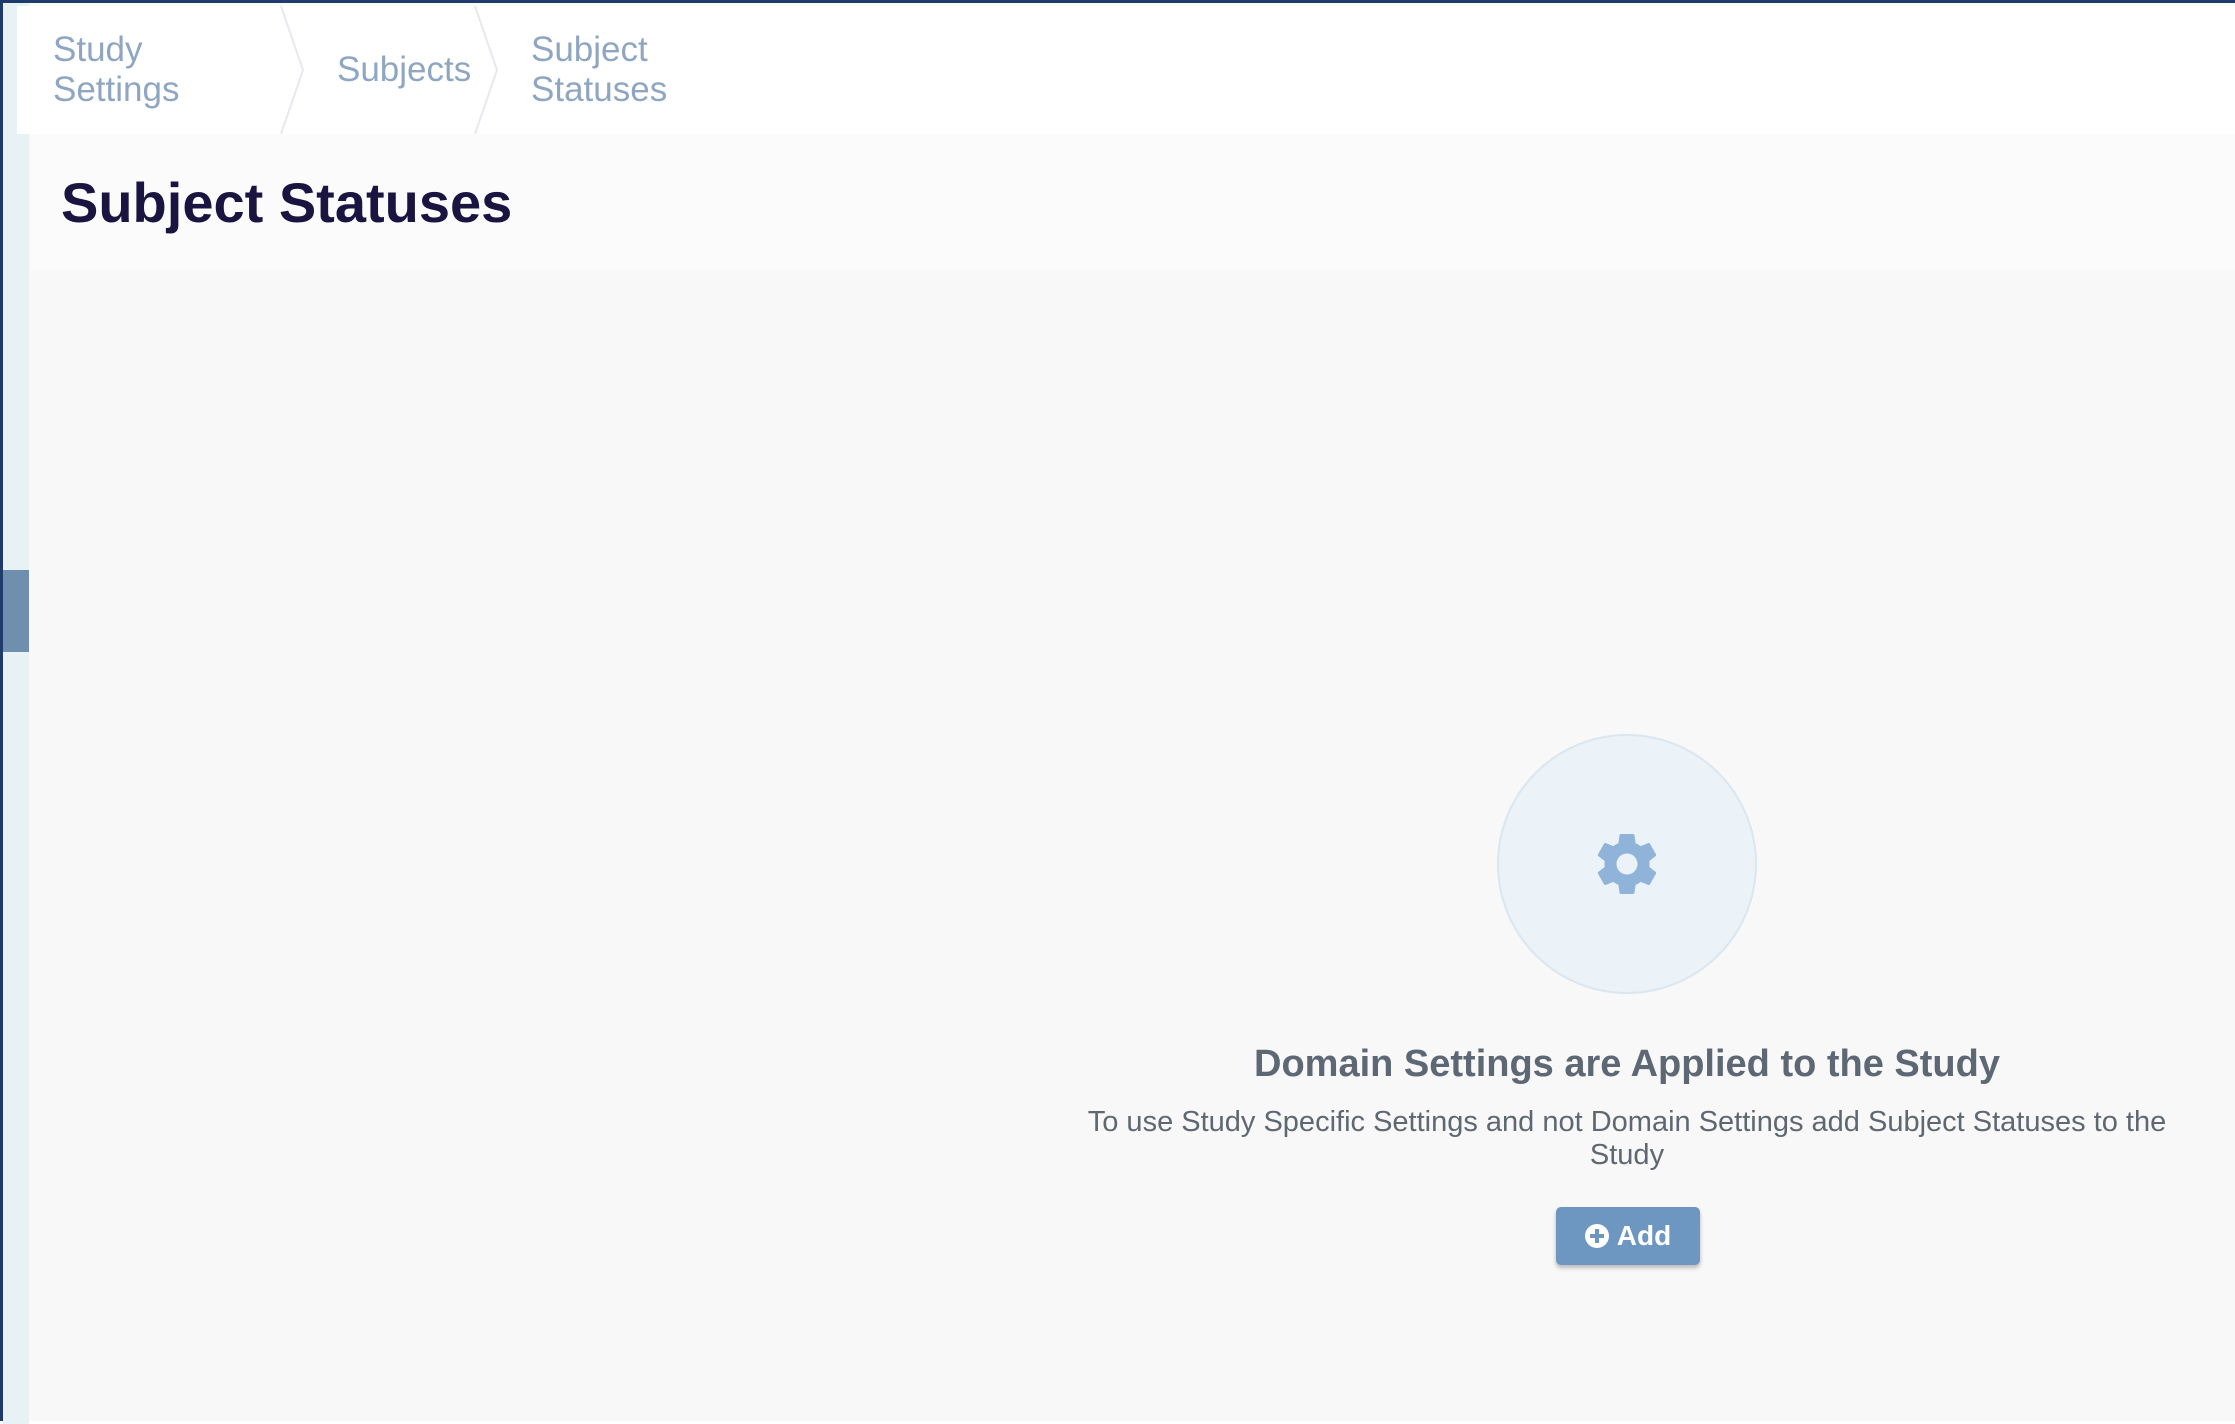 This screenshot has height=1424, width=2235. Describe the element at coordinates (1644, 1235) in the screenshot. I see `add-button-label: Add` at that location.